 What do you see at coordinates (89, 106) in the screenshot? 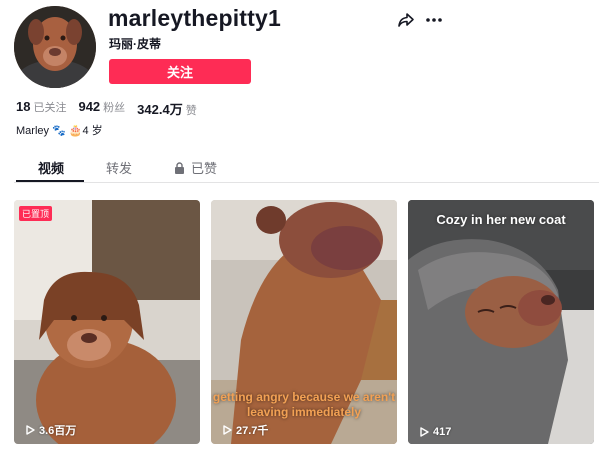
I see `followers-count: 942` at bounding box center [89, 106].